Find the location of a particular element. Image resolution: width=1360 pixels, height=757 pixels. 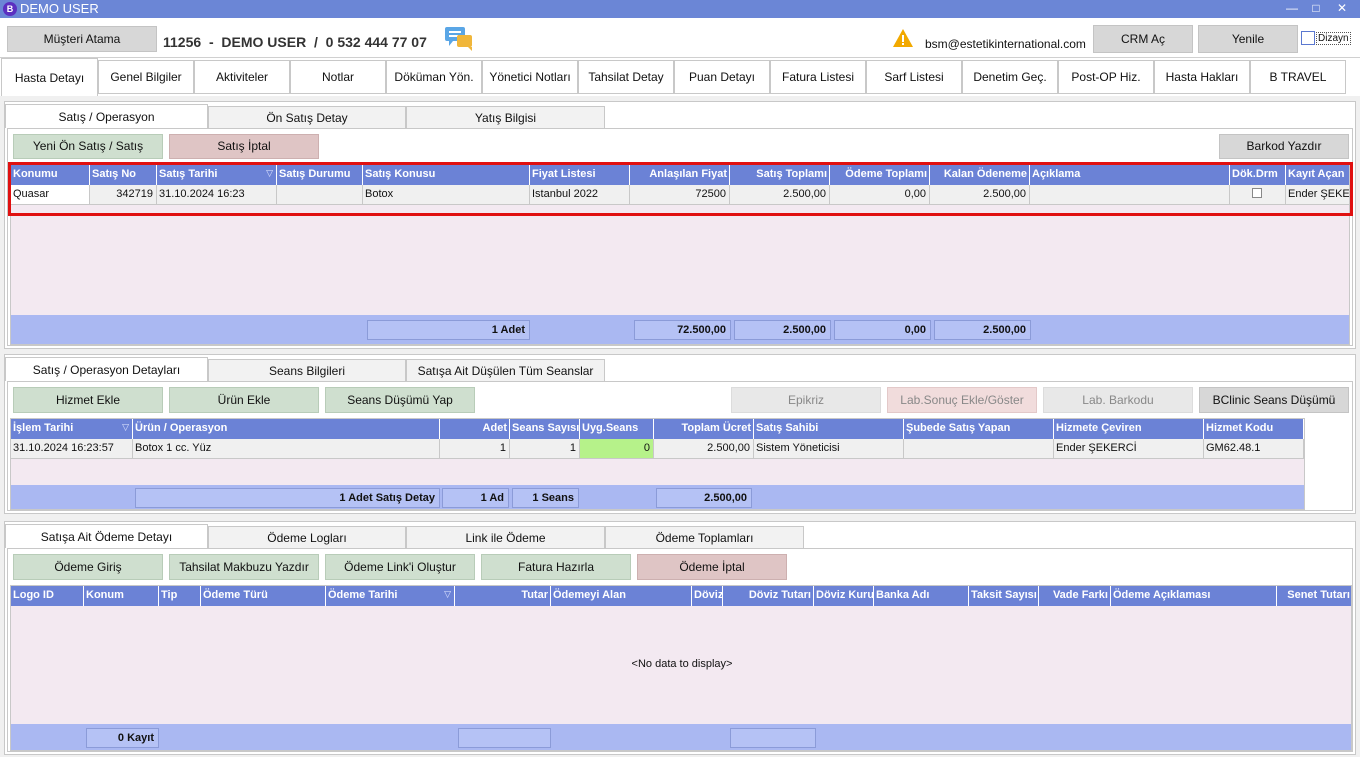

musteri-atama-button: Müşteri Atama is located at coordinates (82, 39).